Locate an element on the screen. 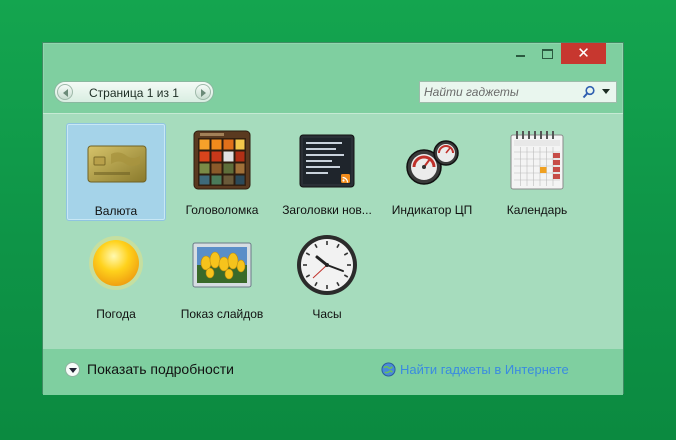 The width and height of the screenshot is (676, 440). clock-icon is located at coordinates (327, 265).